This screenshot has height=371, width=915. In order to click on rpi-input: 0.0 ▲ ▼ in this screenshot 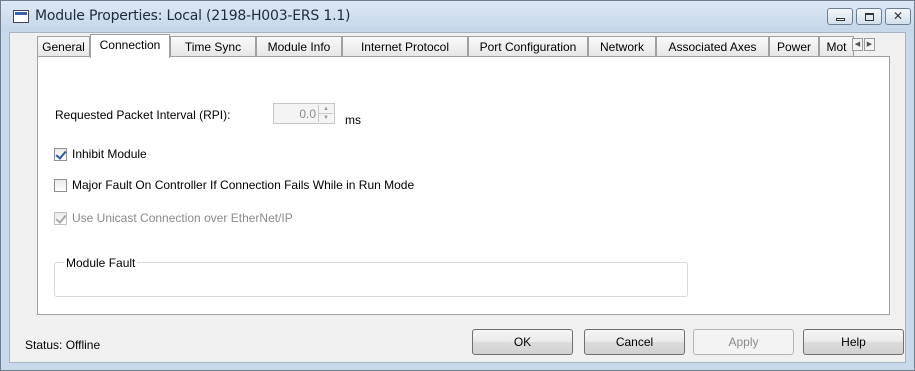, I will do `click(304, 113)`.